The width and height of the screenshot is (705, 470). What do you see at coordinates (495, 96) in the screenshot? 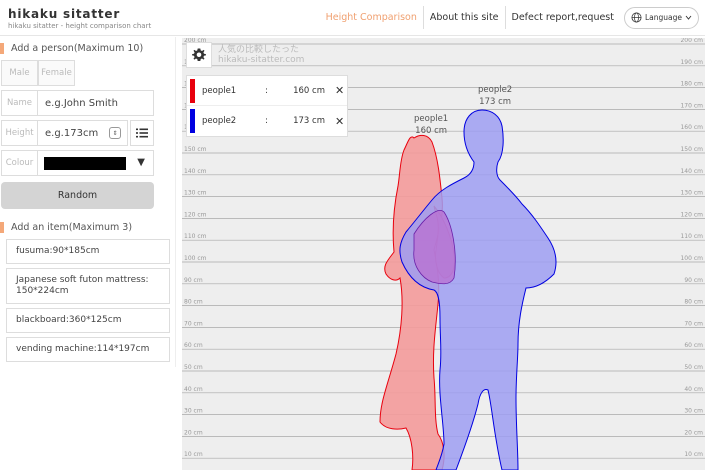
I see `people2-figure-label: people2 173 cm` at bounding box center [495, 96].